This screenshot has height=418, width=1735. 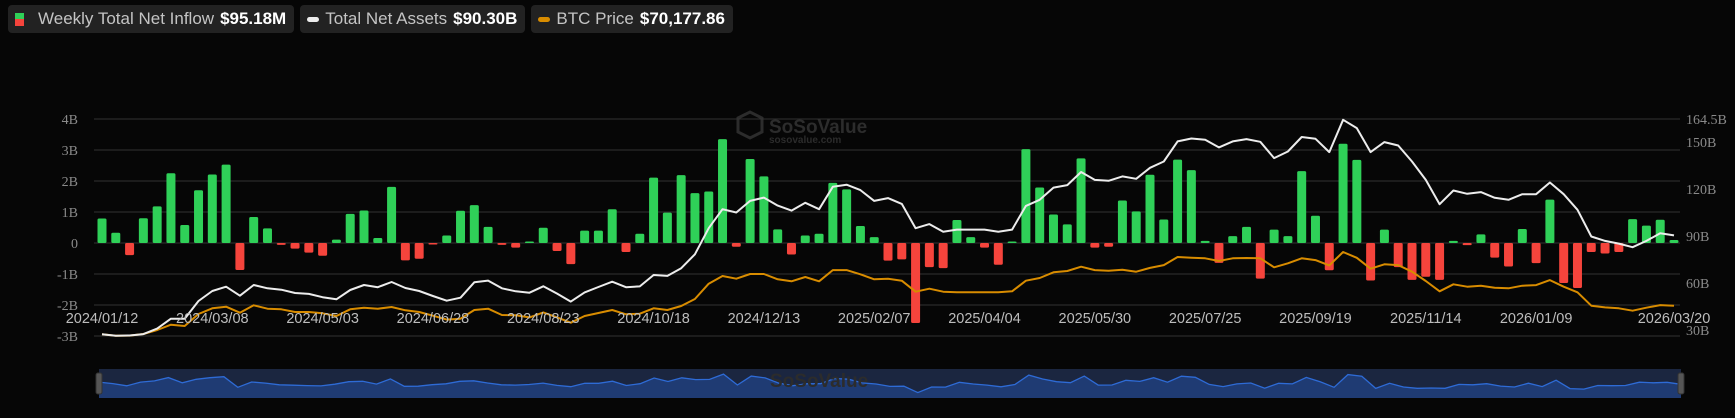 I want to click on x-axis-tick-label: 2025/04/04, so click(x=984, y=319).